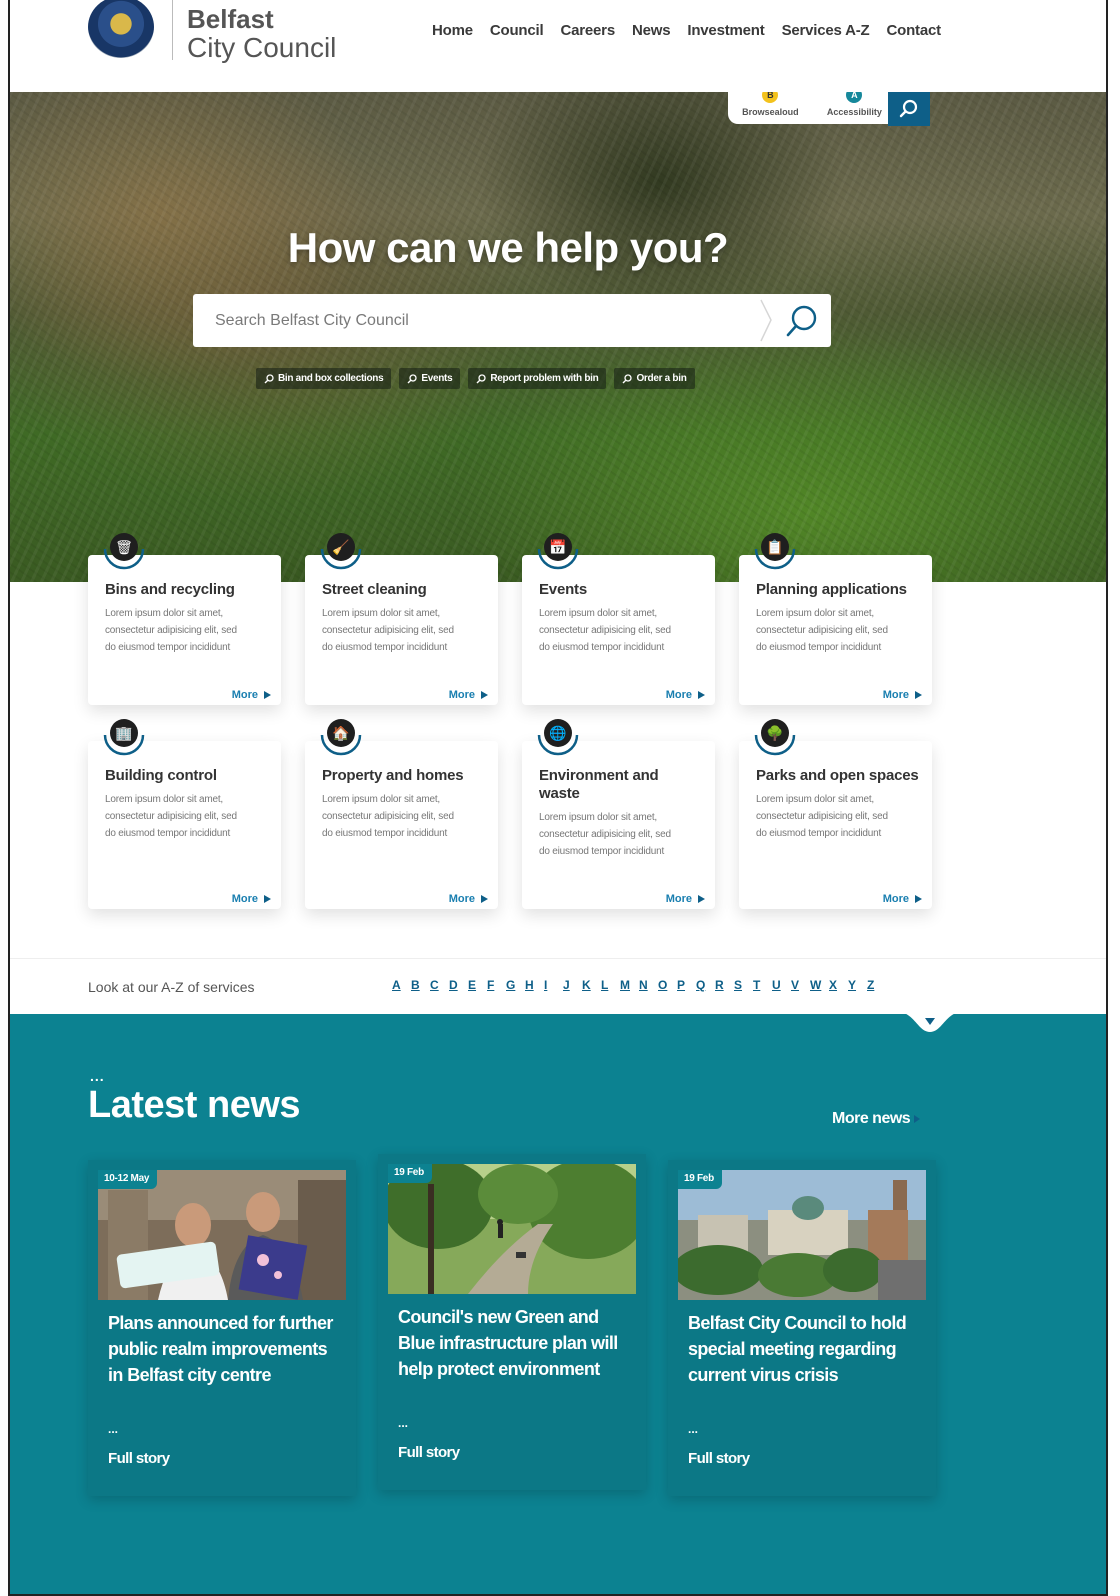  I want to click on logo-line-1: Belfast, so click(230, 19).